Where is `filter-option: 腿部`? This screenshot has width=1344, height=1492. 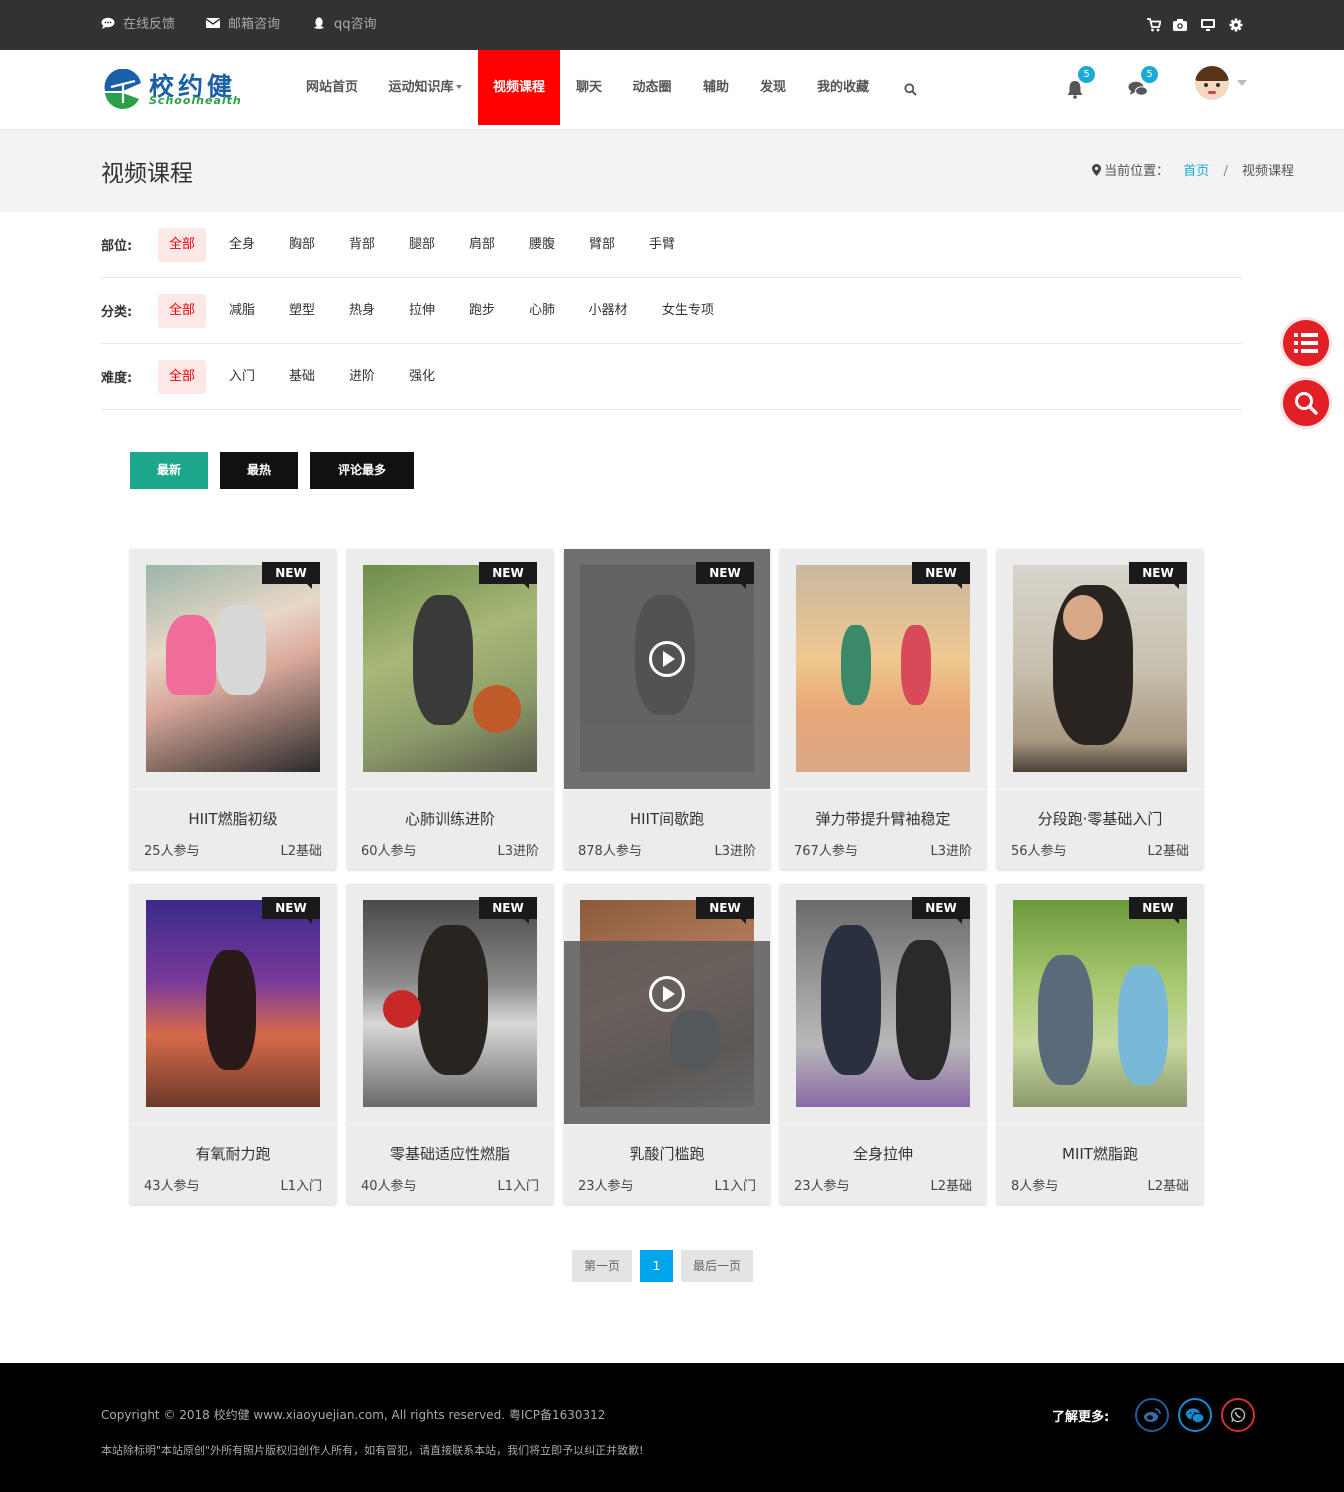
filter-option: 腿部 is located at coordinates (422, 245).